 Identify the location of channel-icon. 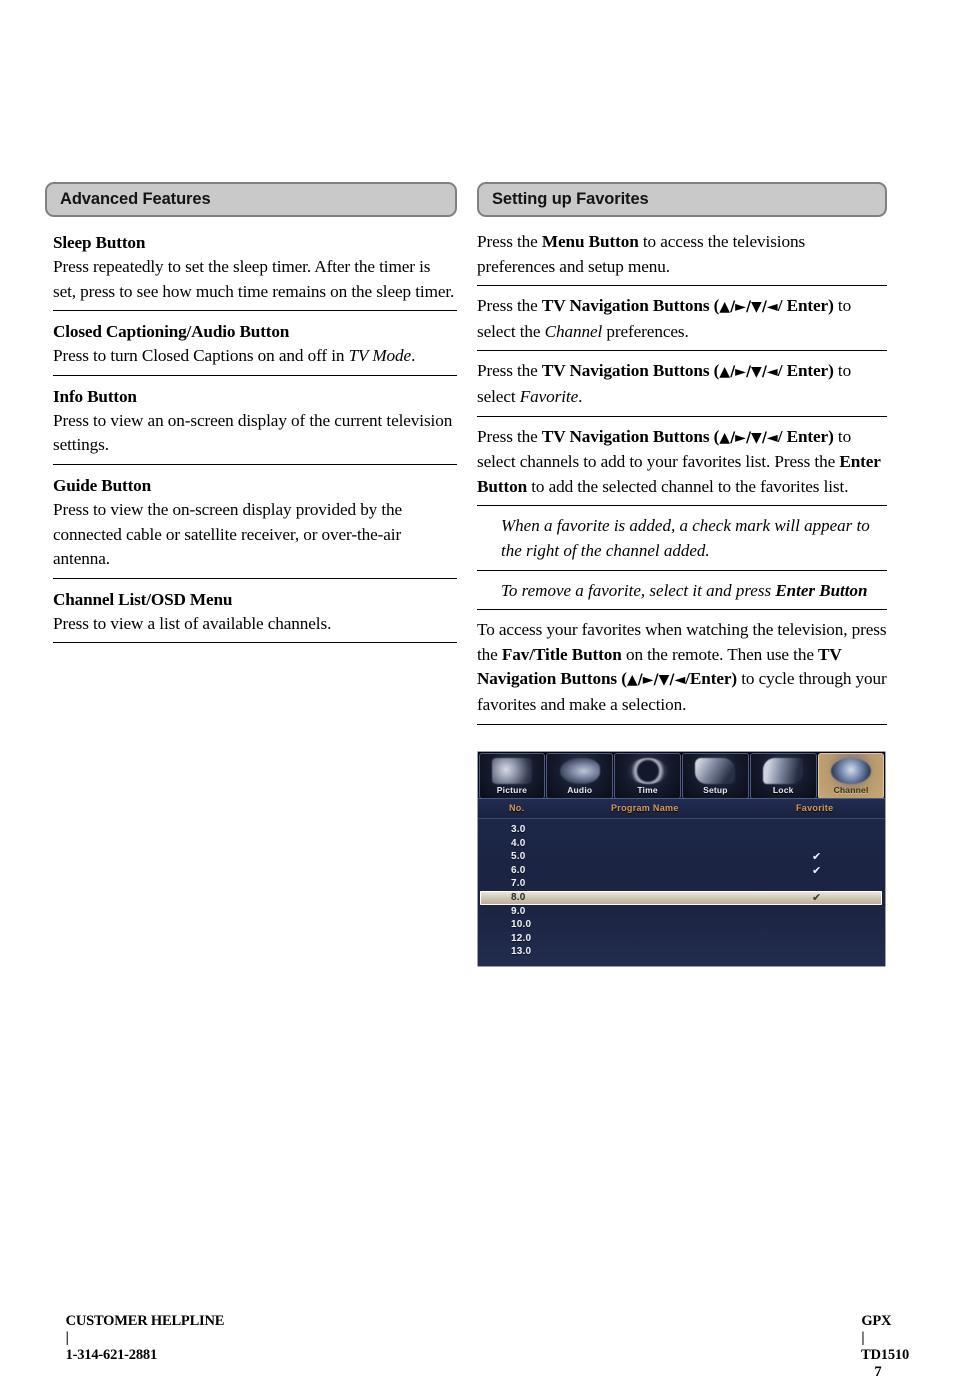
(851, 771).